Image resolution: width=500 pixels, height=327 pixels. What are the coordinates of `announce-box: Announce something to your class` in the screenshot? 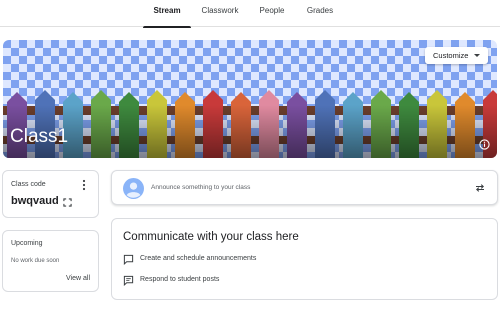 It's located at (304, 187).